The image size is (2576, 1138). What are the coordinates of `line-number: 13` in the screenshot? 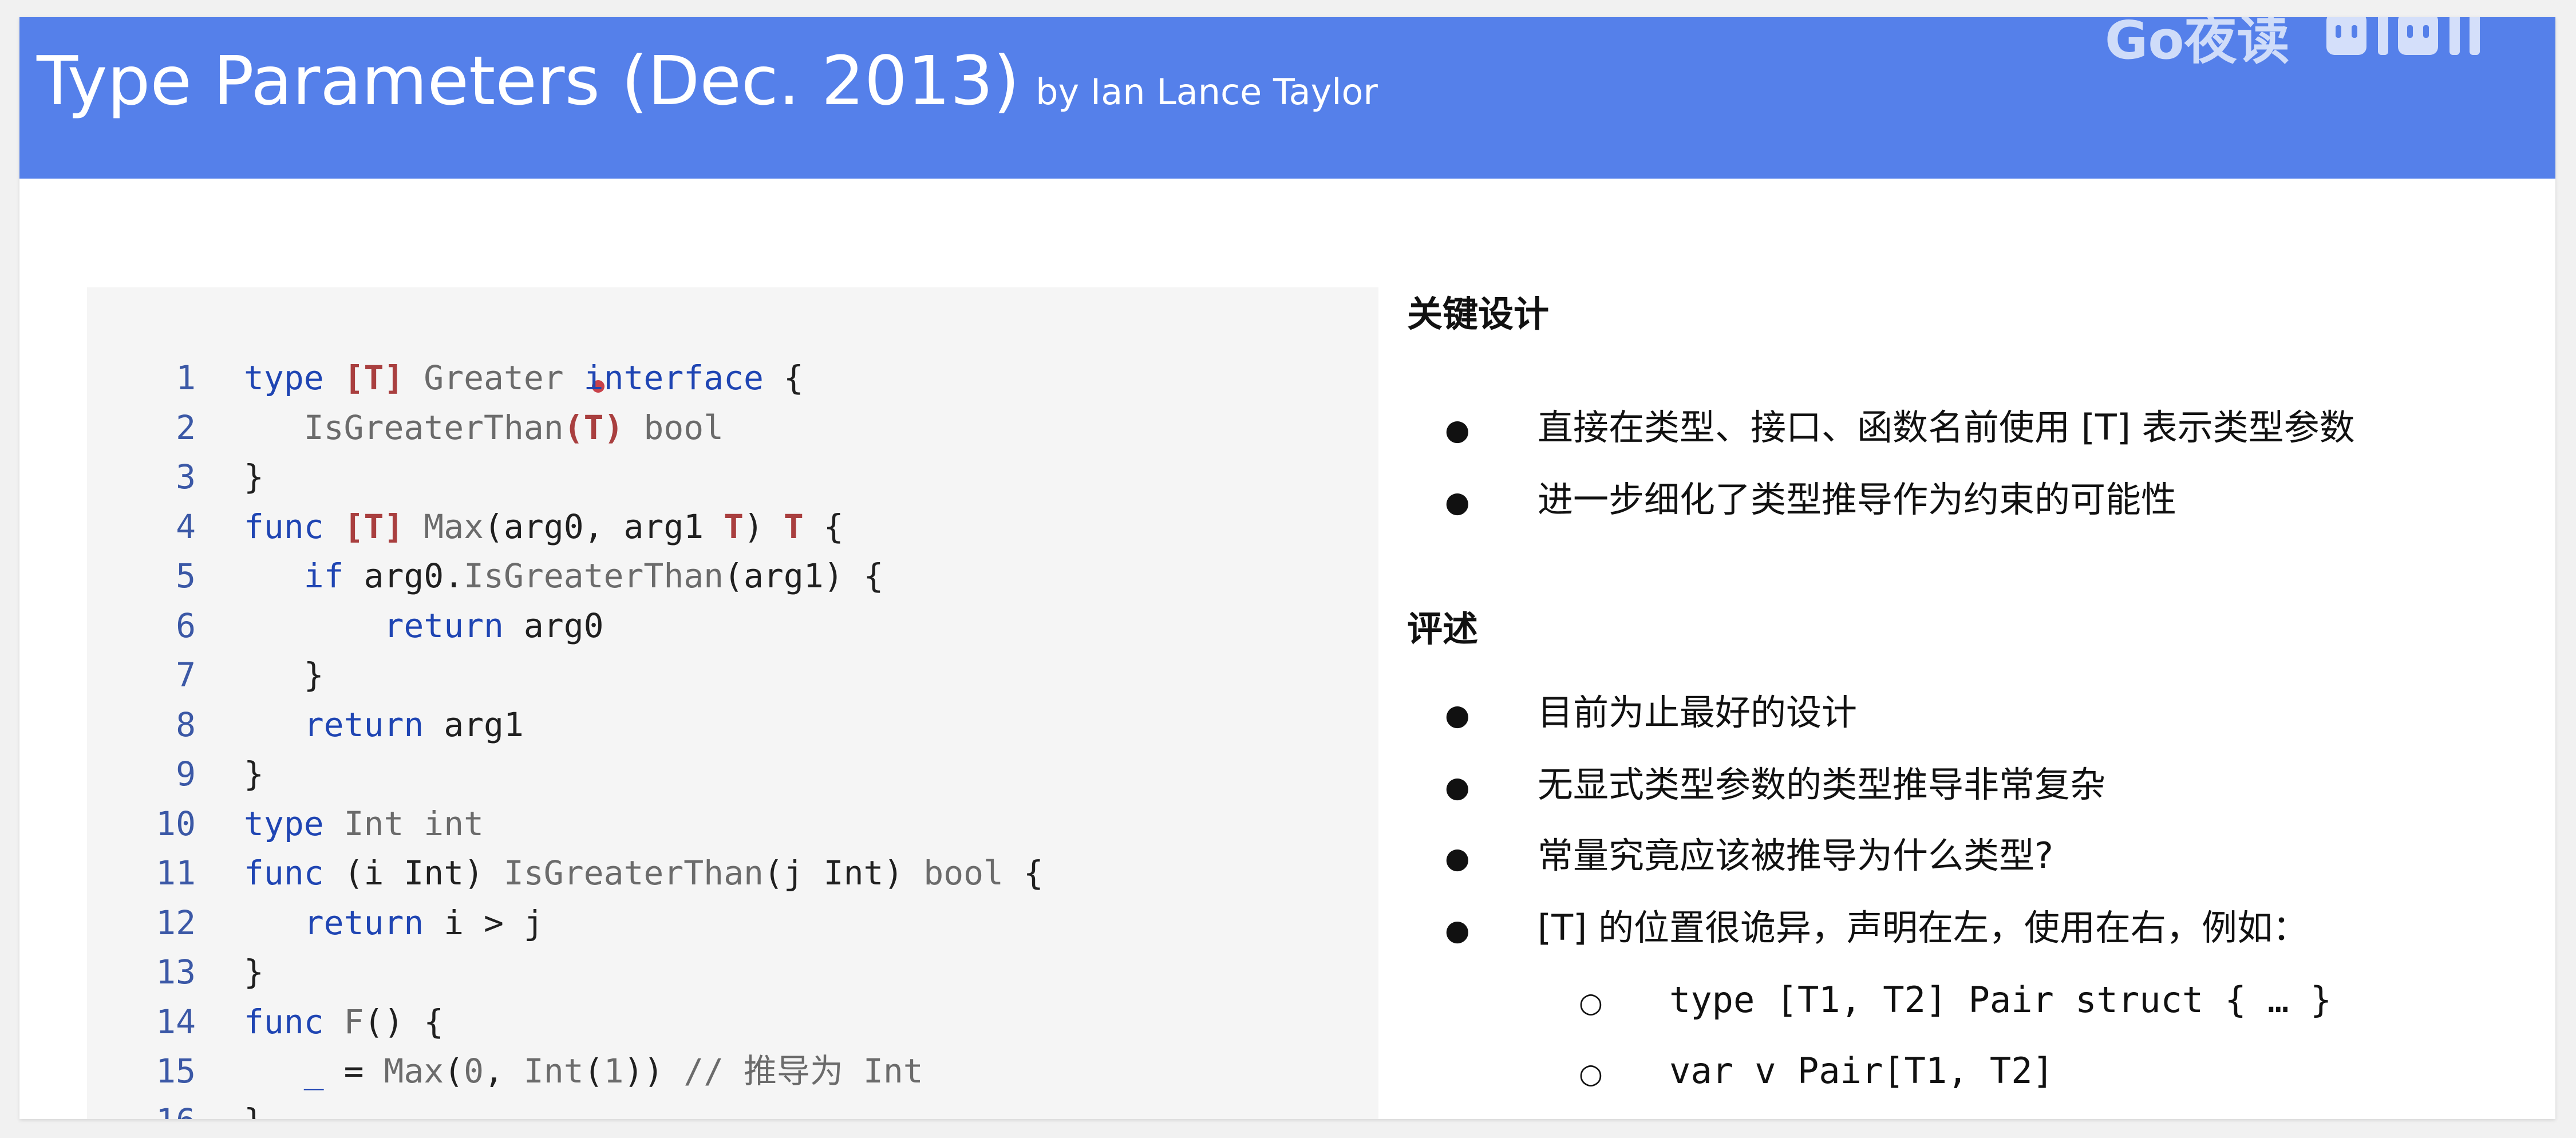 It's located at (176, 972).